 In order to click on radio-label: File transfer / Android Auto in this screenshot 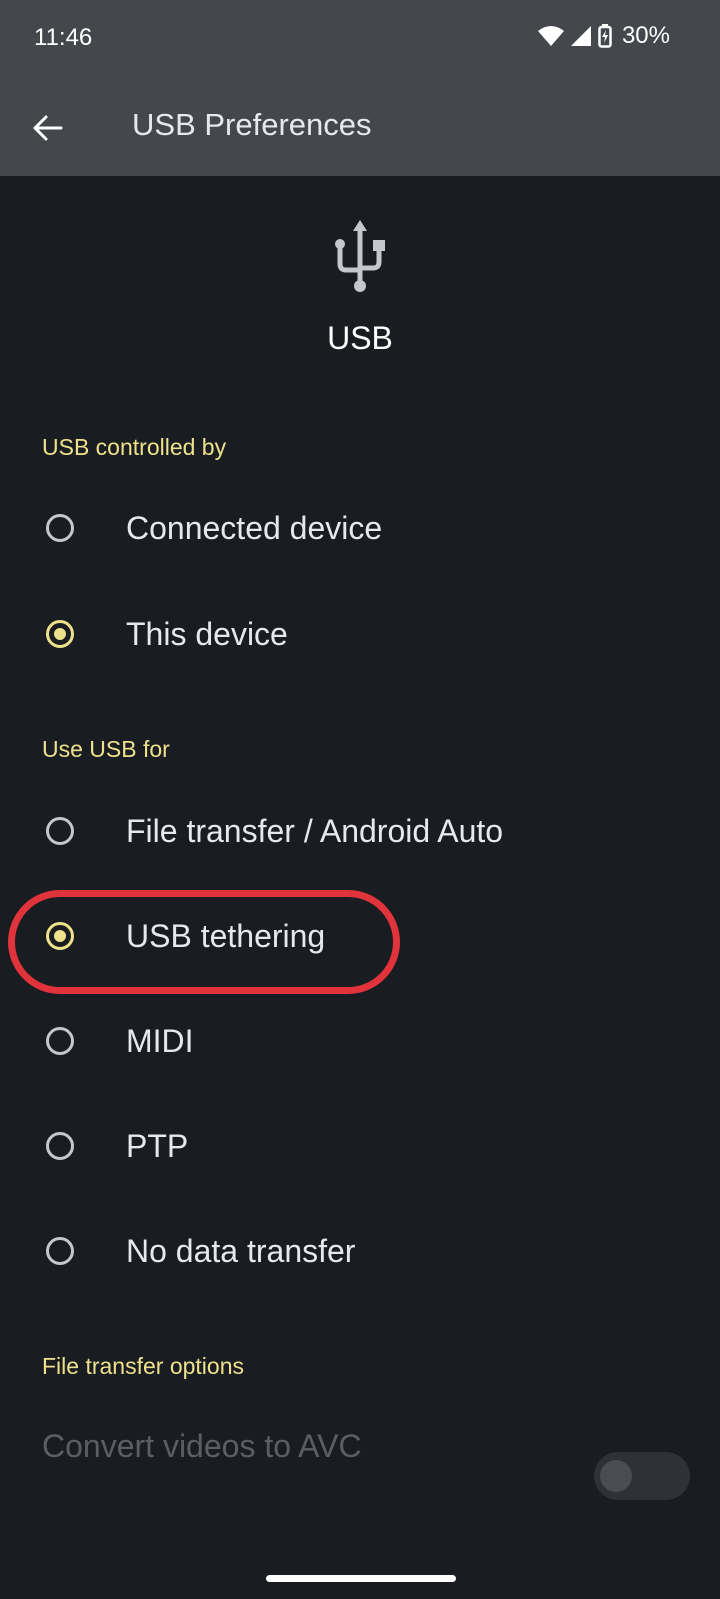, I will do `click(315, 831)`.